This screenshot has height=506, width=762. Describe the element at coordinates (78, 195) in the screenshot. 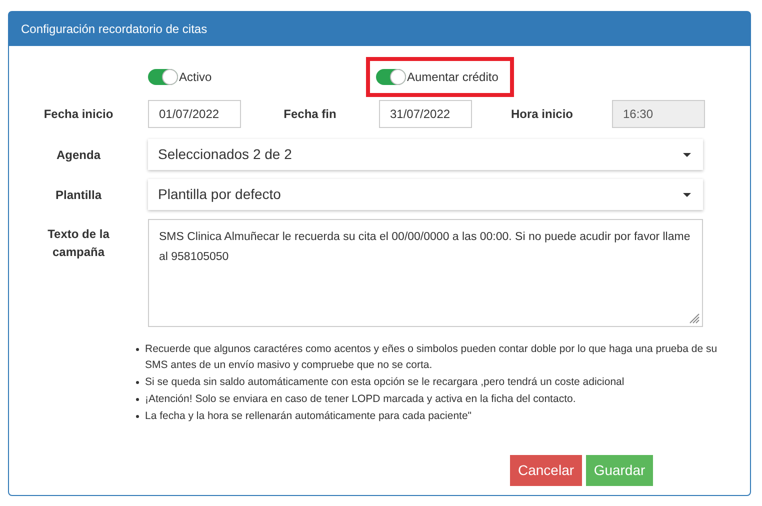

I see `field-label: Plantilla` at that location.